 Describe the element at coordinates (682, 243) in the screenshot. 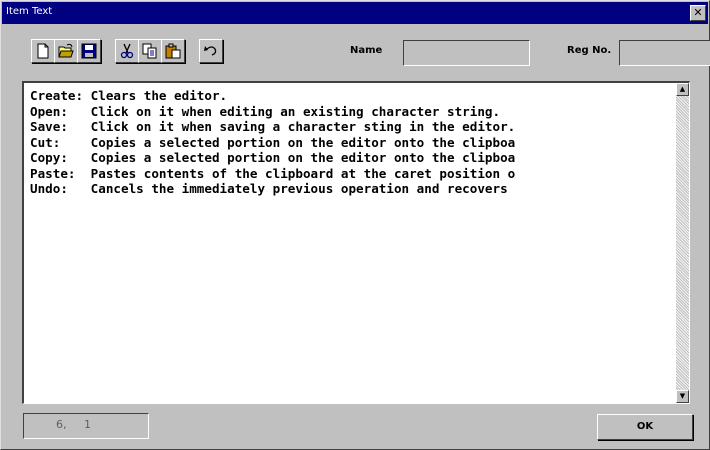

I see `vertical-scrollbar: ▲ ▼` at that location.